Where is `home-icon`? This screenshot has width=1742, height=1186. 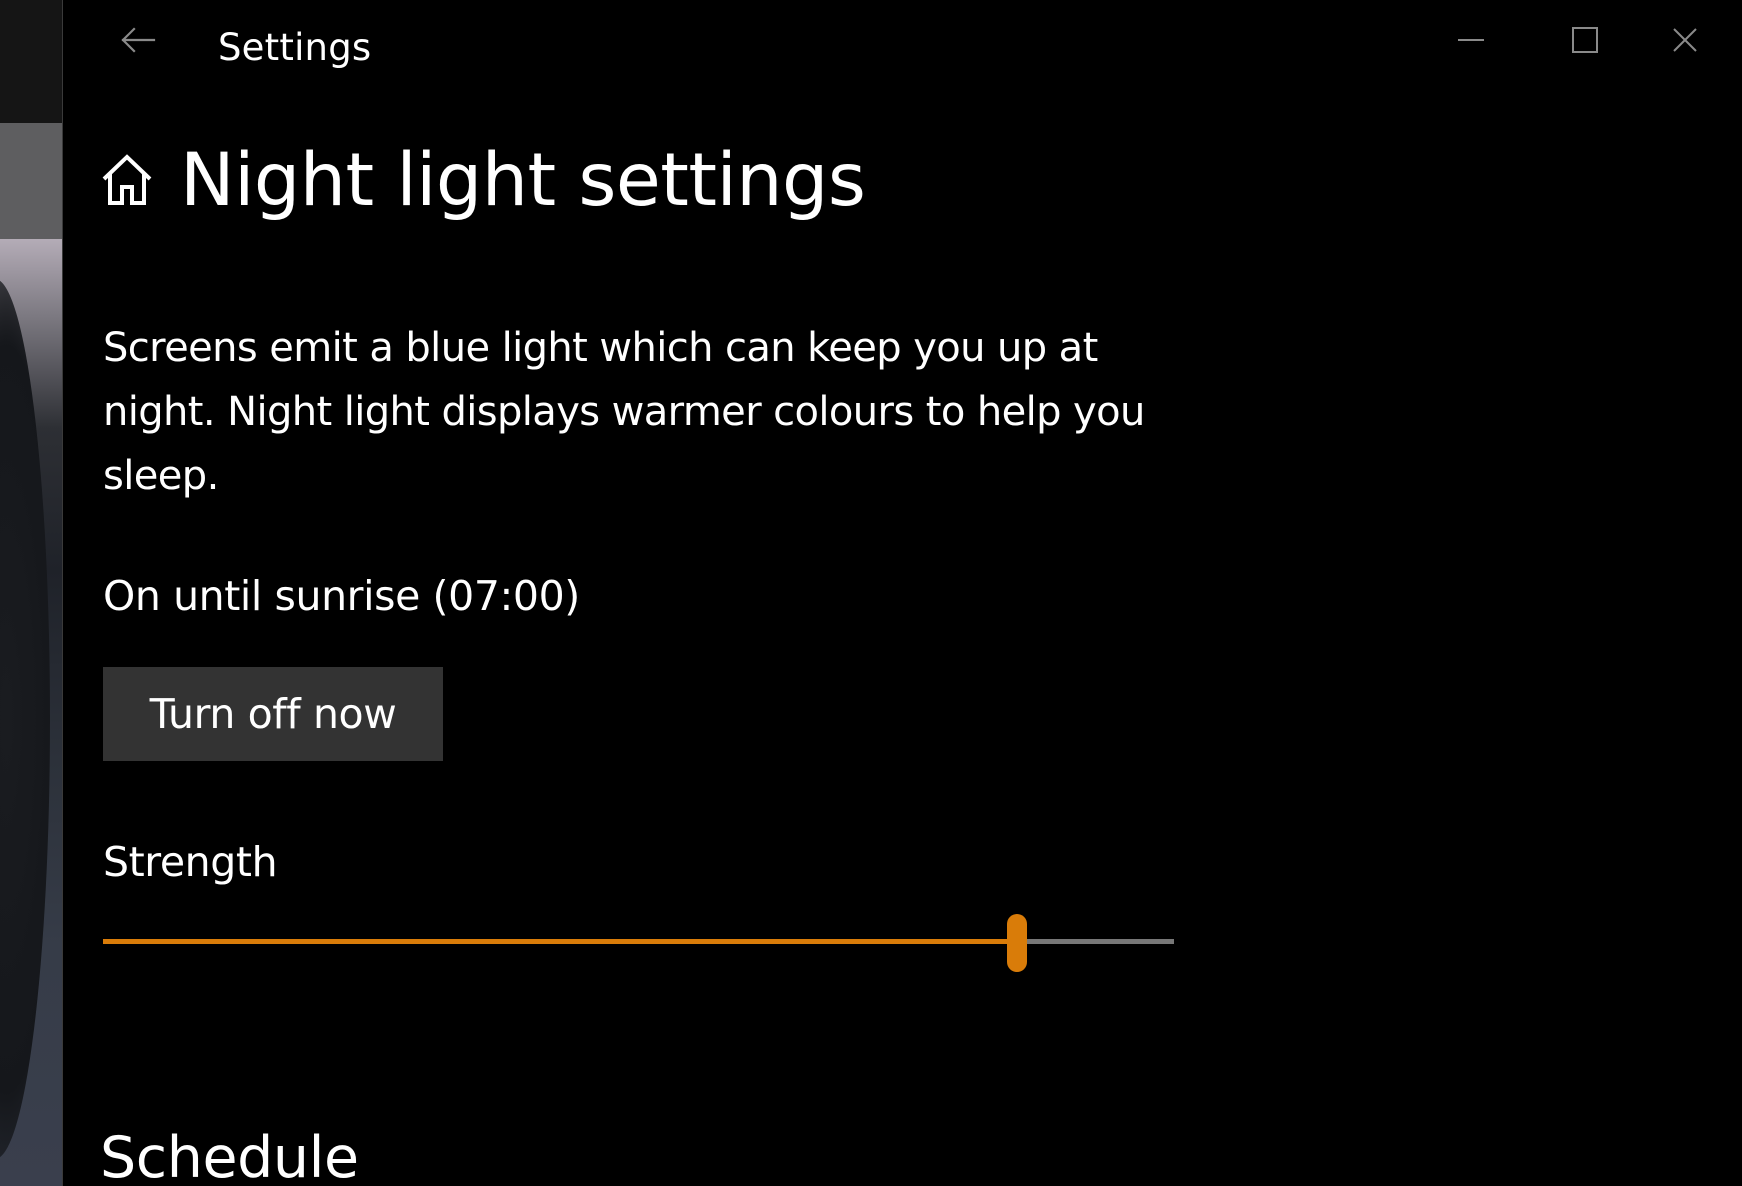
home-icon is located at coordinates (127, 180).